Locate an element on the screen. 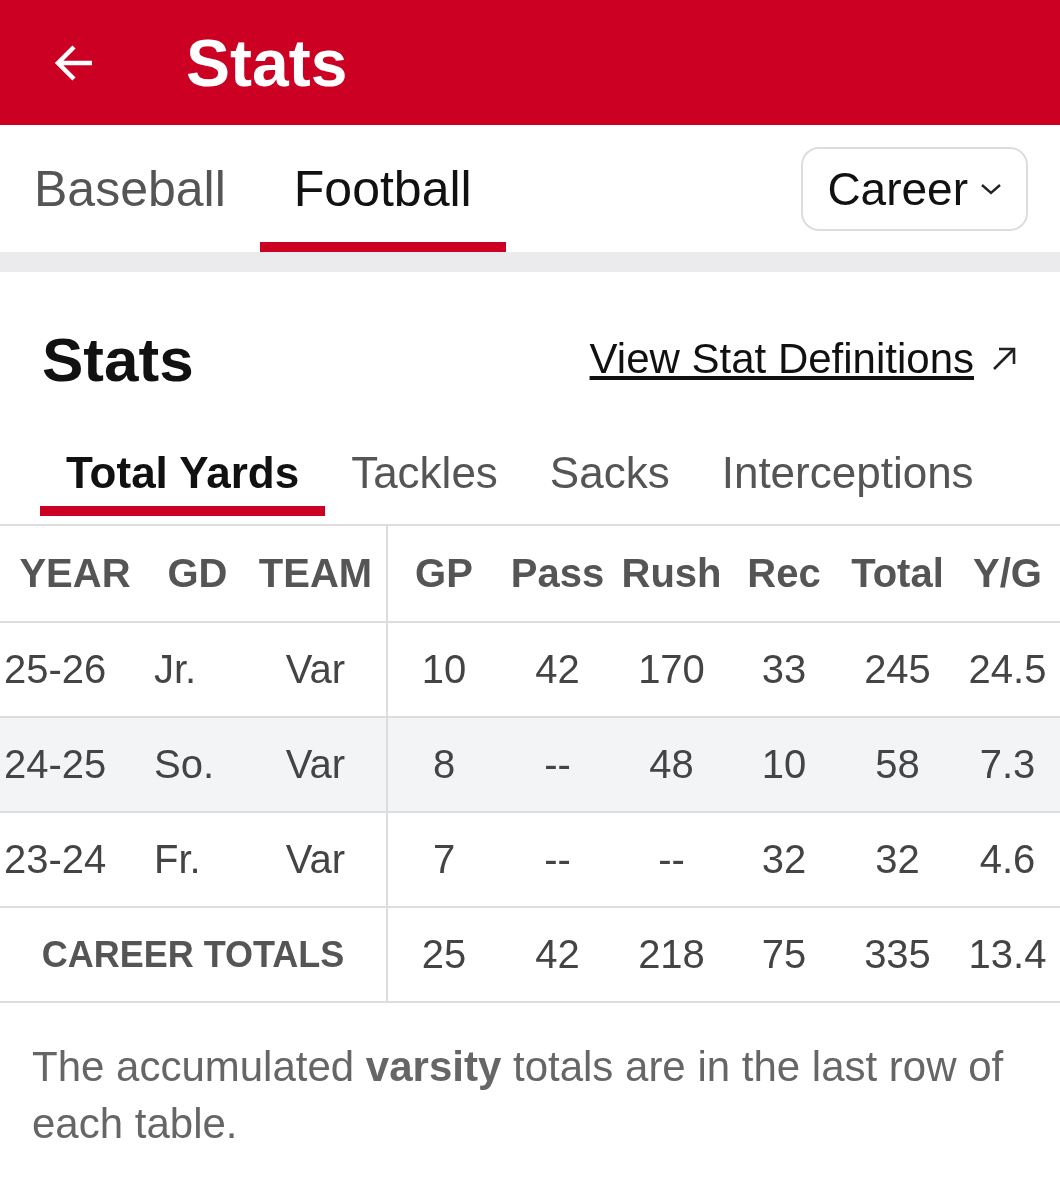  table-cell: 7.3 is located at coordinates (1007, 764).